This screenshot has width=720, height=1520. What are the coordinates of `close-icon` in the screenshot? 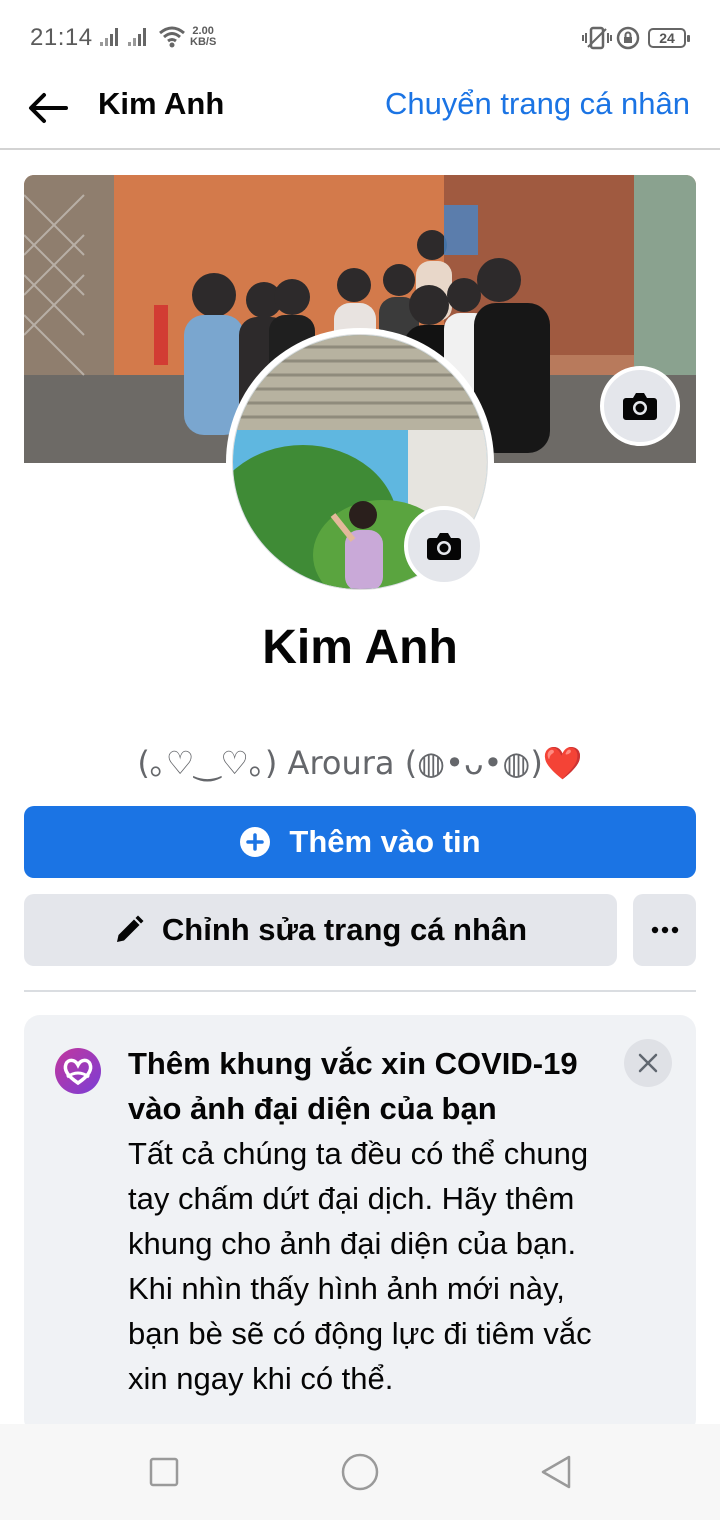 It's located at (648, 1063).